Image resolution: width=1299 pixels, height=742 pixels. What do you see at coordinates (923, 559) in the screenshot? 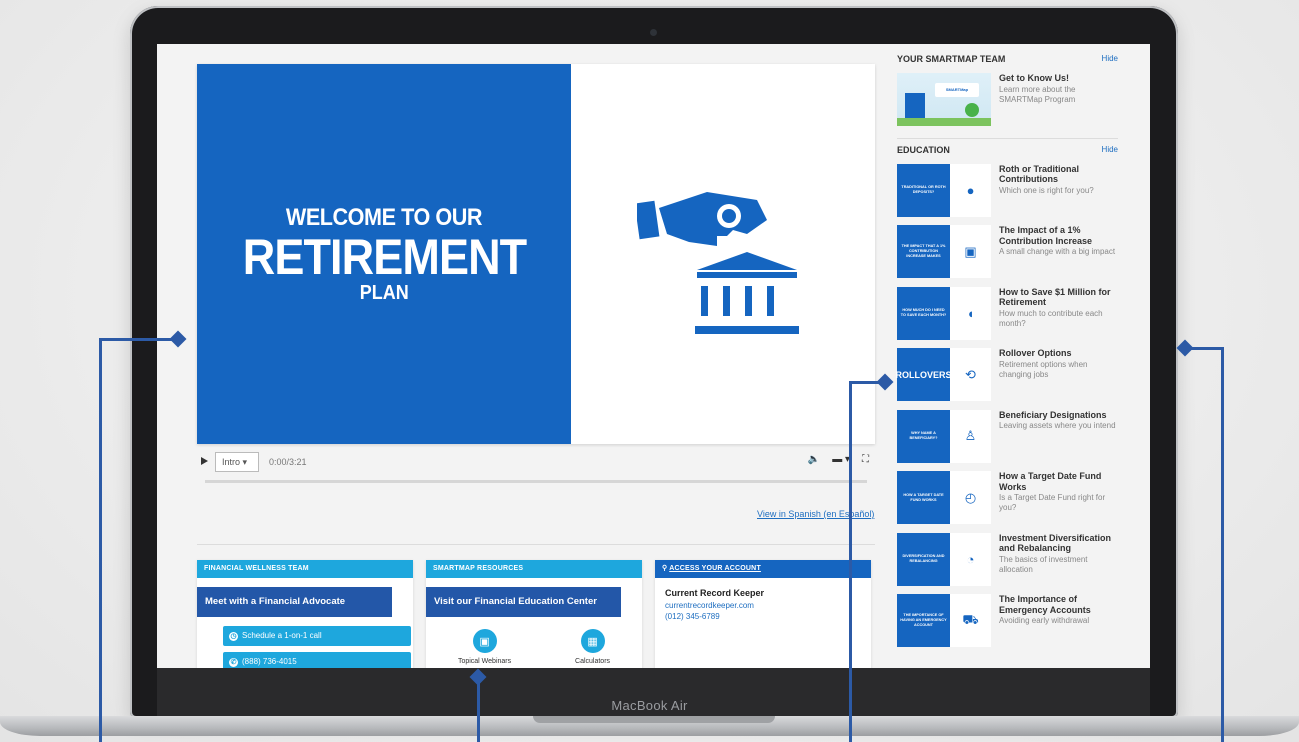
I see `thumbnail-title: DIVERSIFICATION AND REBALANCING` at bounding box center [923, 559].